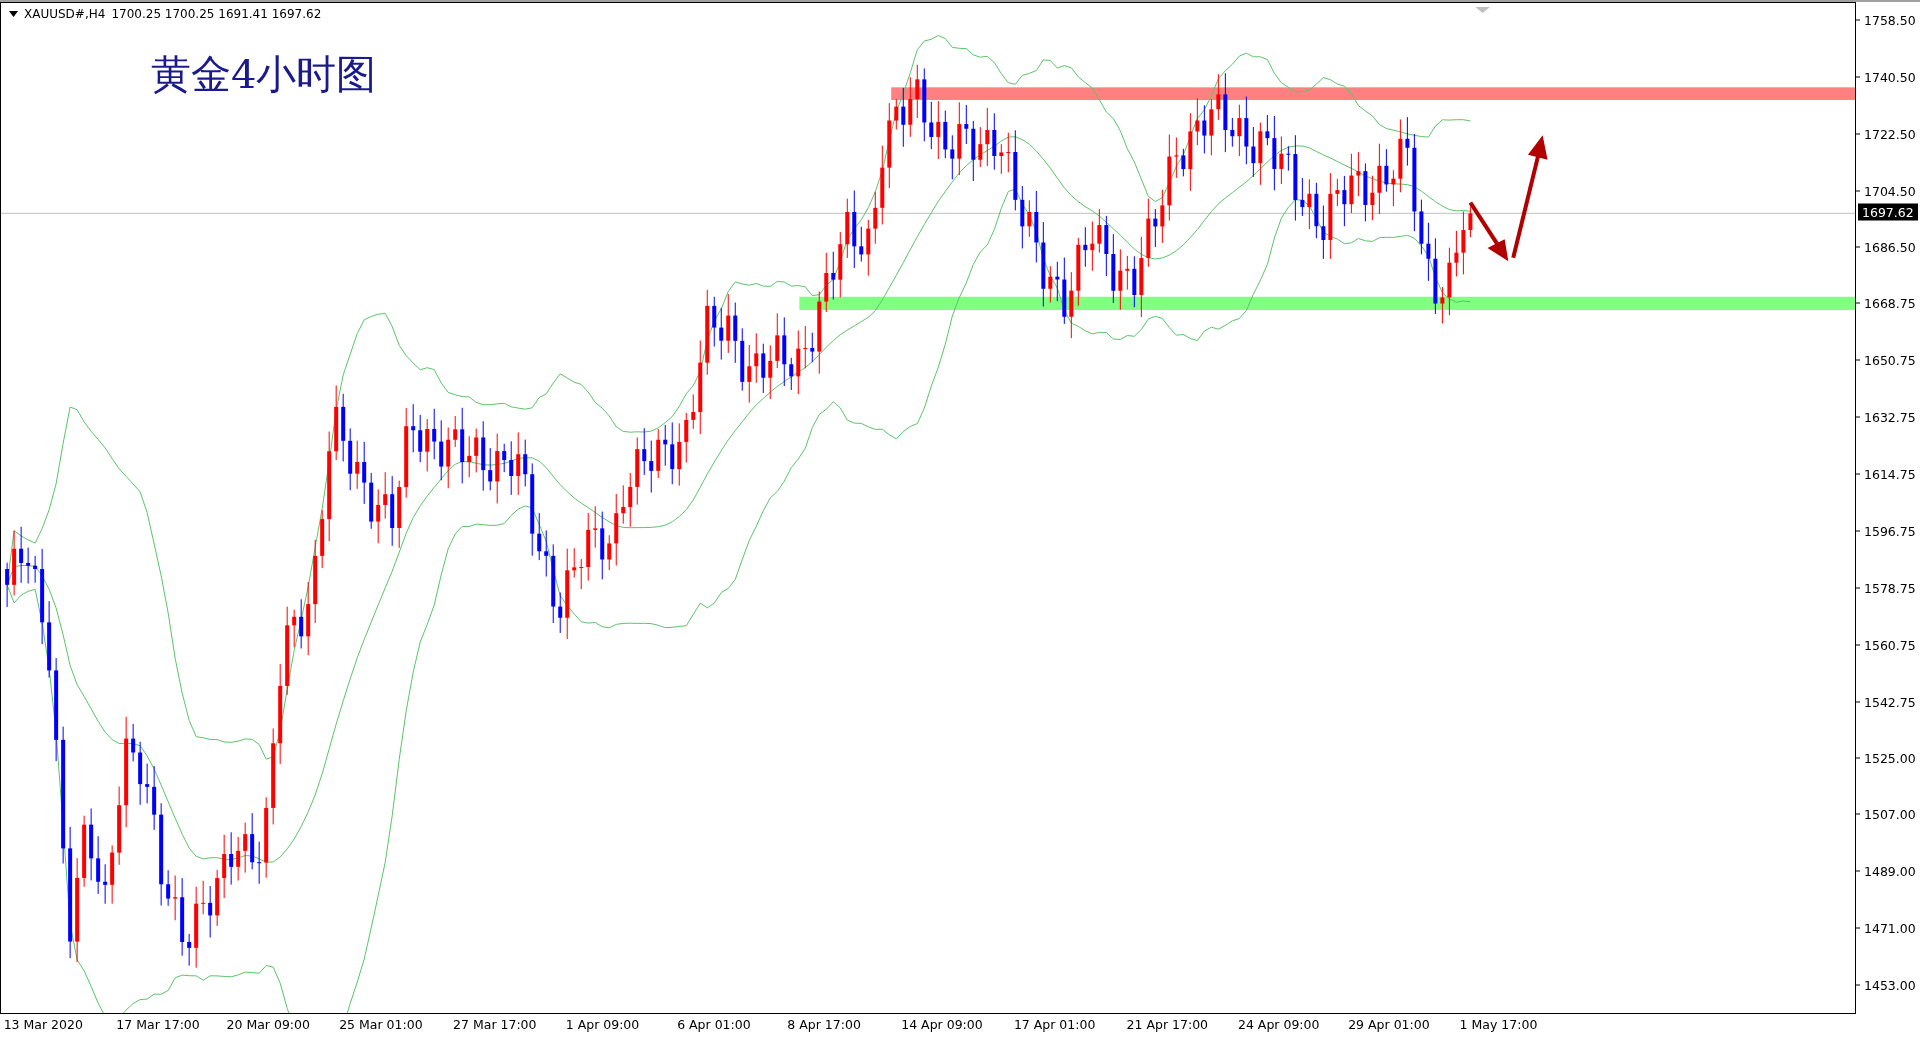 This screenshot has height=1040, width=1920. What do you see at coordinates (1498, 1024) in the screenshot?
I see `time-axis-label: 1 May 17:00` at bounding box center [1498, 1024].